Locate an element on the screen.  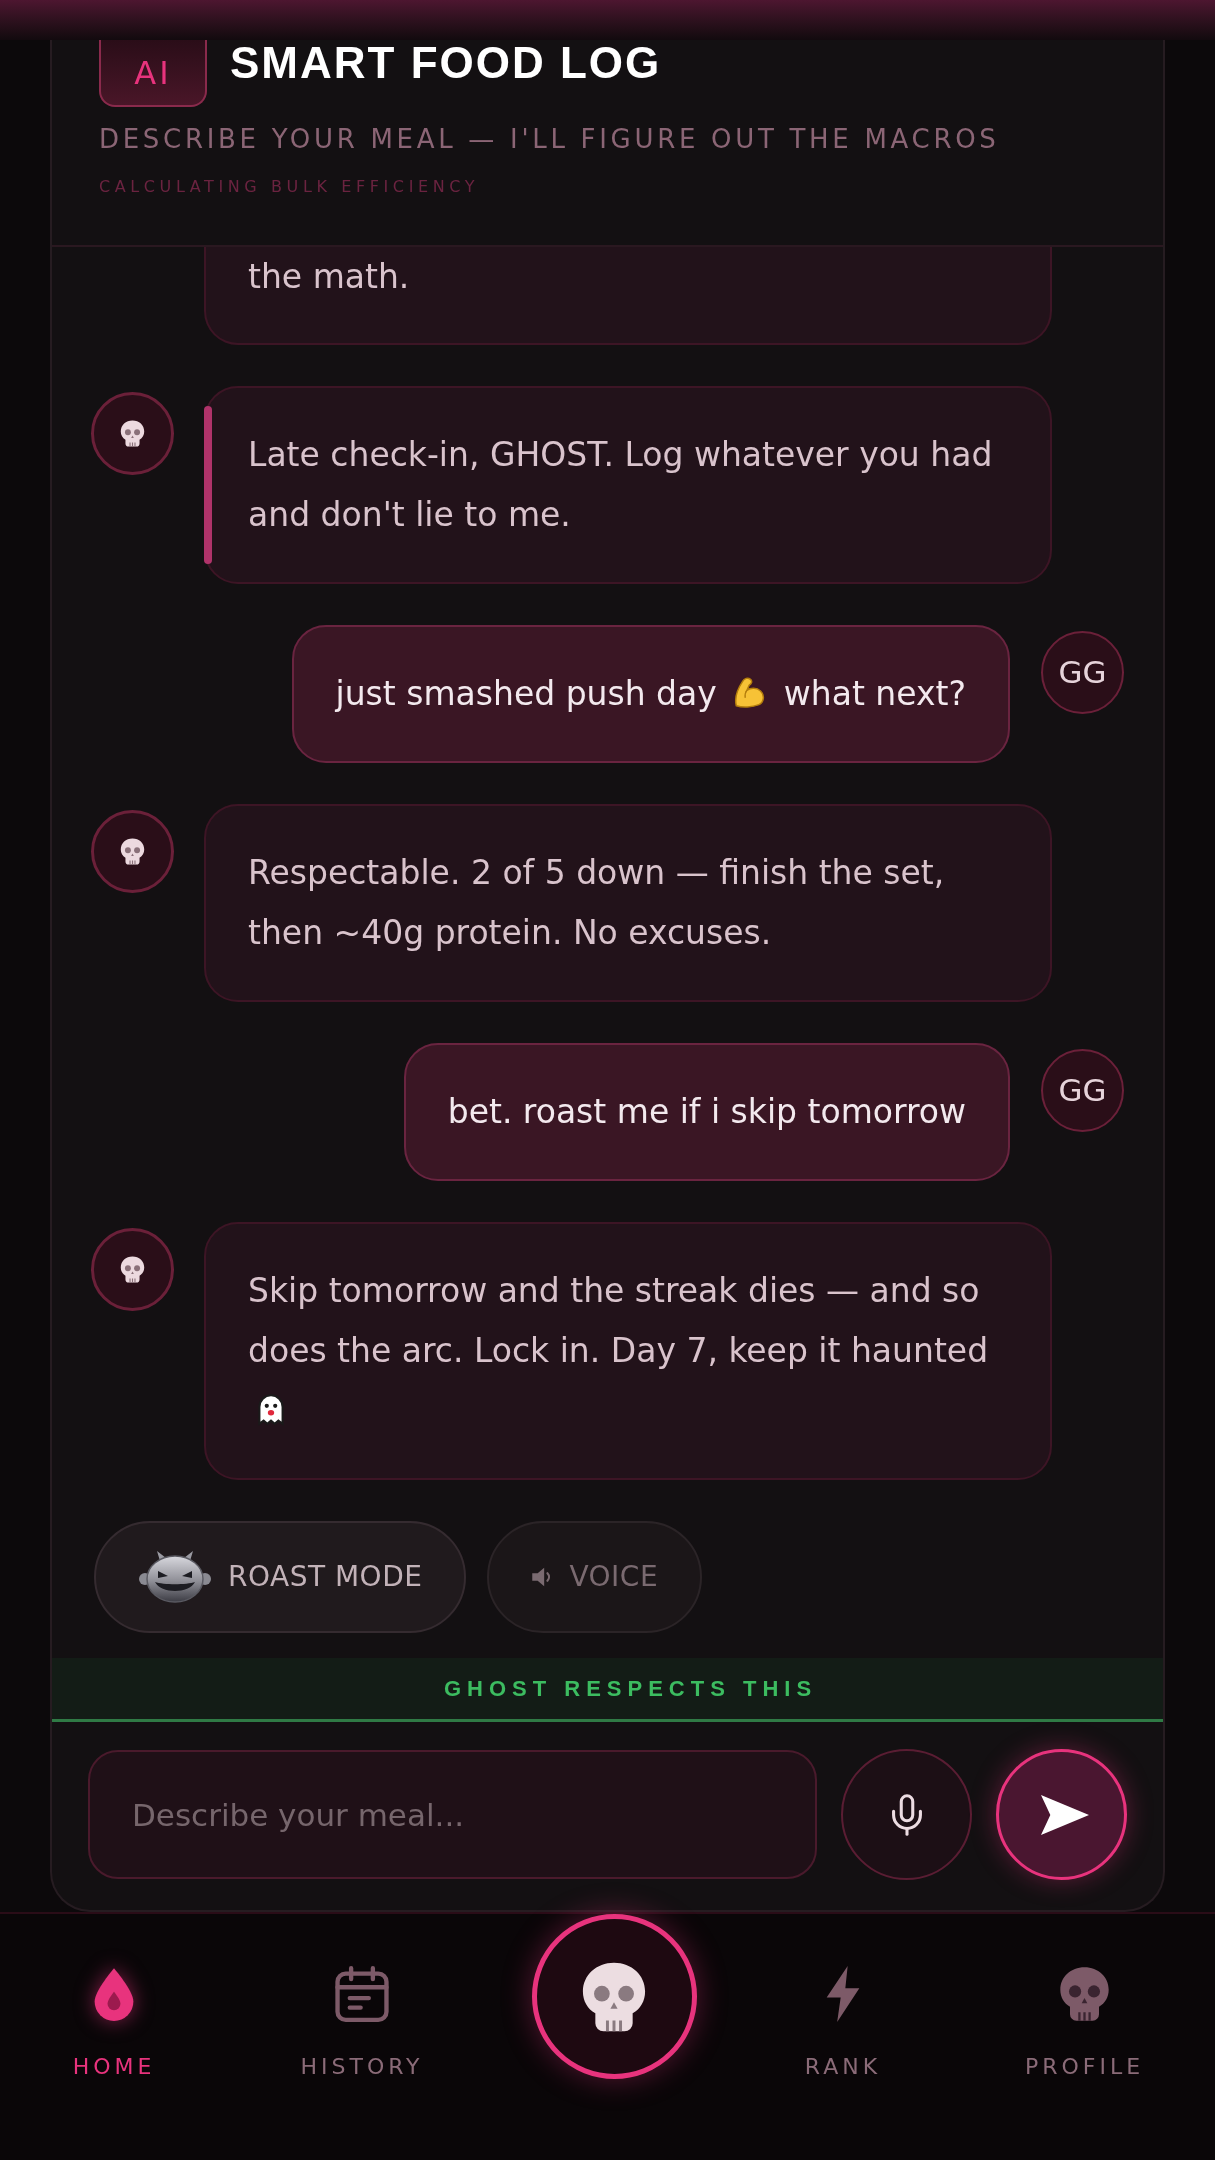
app-title: SMART FOOD LOG is located at coordinates (446, 63).